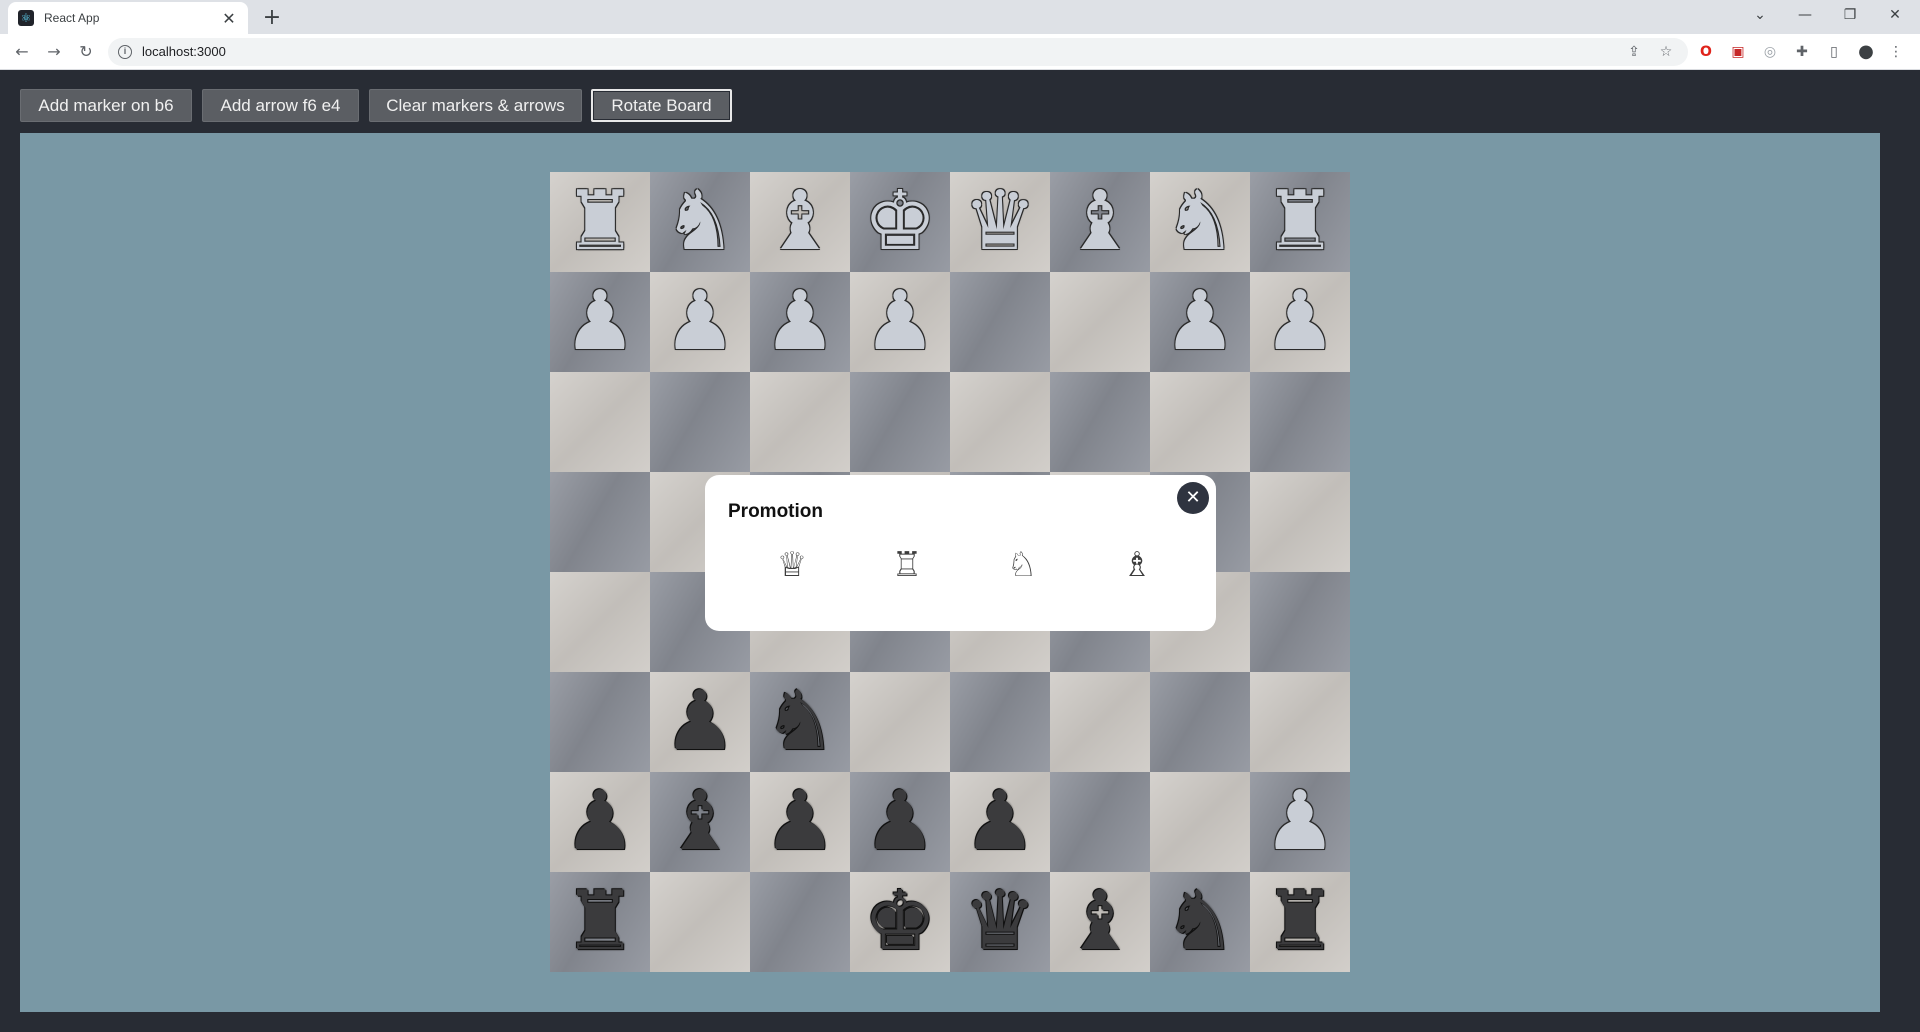 The image size is (1920, 1032). Describe the element at coordinates (1896, 52) in the screenshot. I see `browser-menu-icon: ⋮` at that location.